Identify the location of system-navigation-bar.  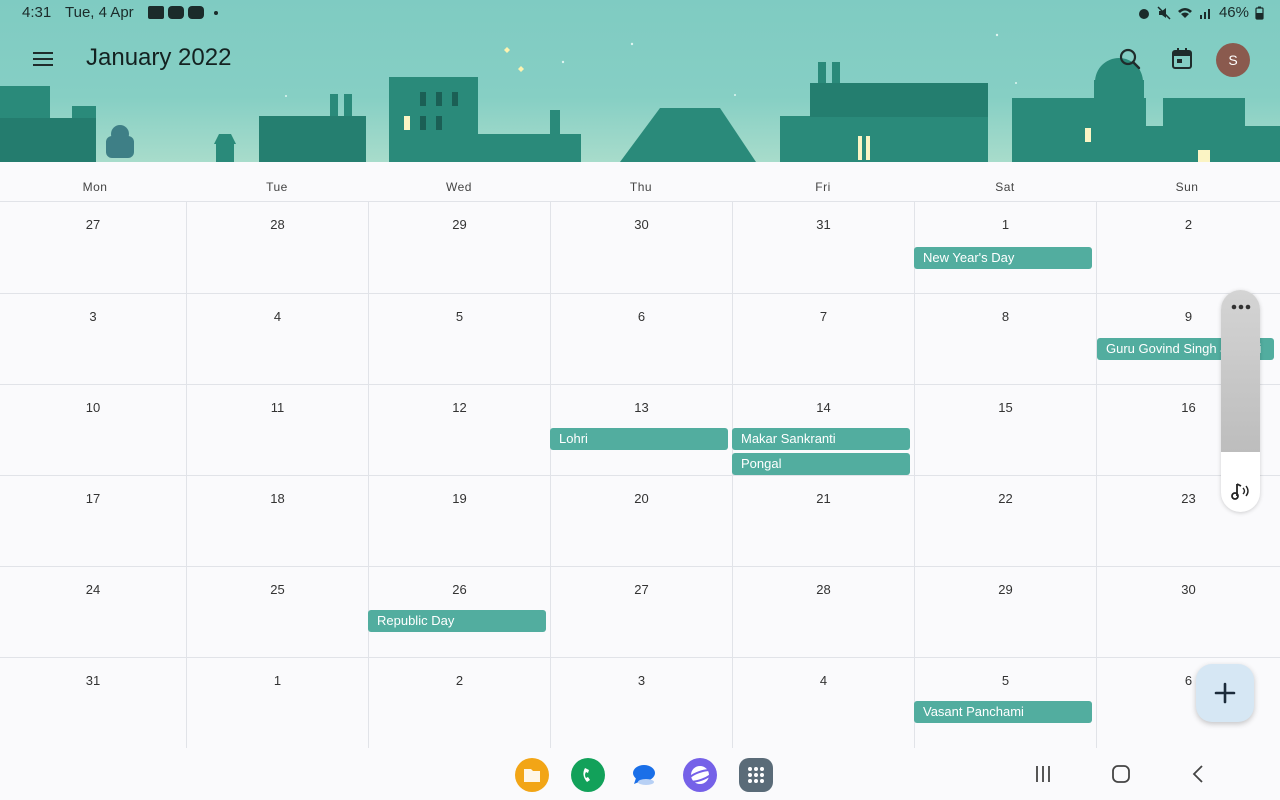
(640, 774).